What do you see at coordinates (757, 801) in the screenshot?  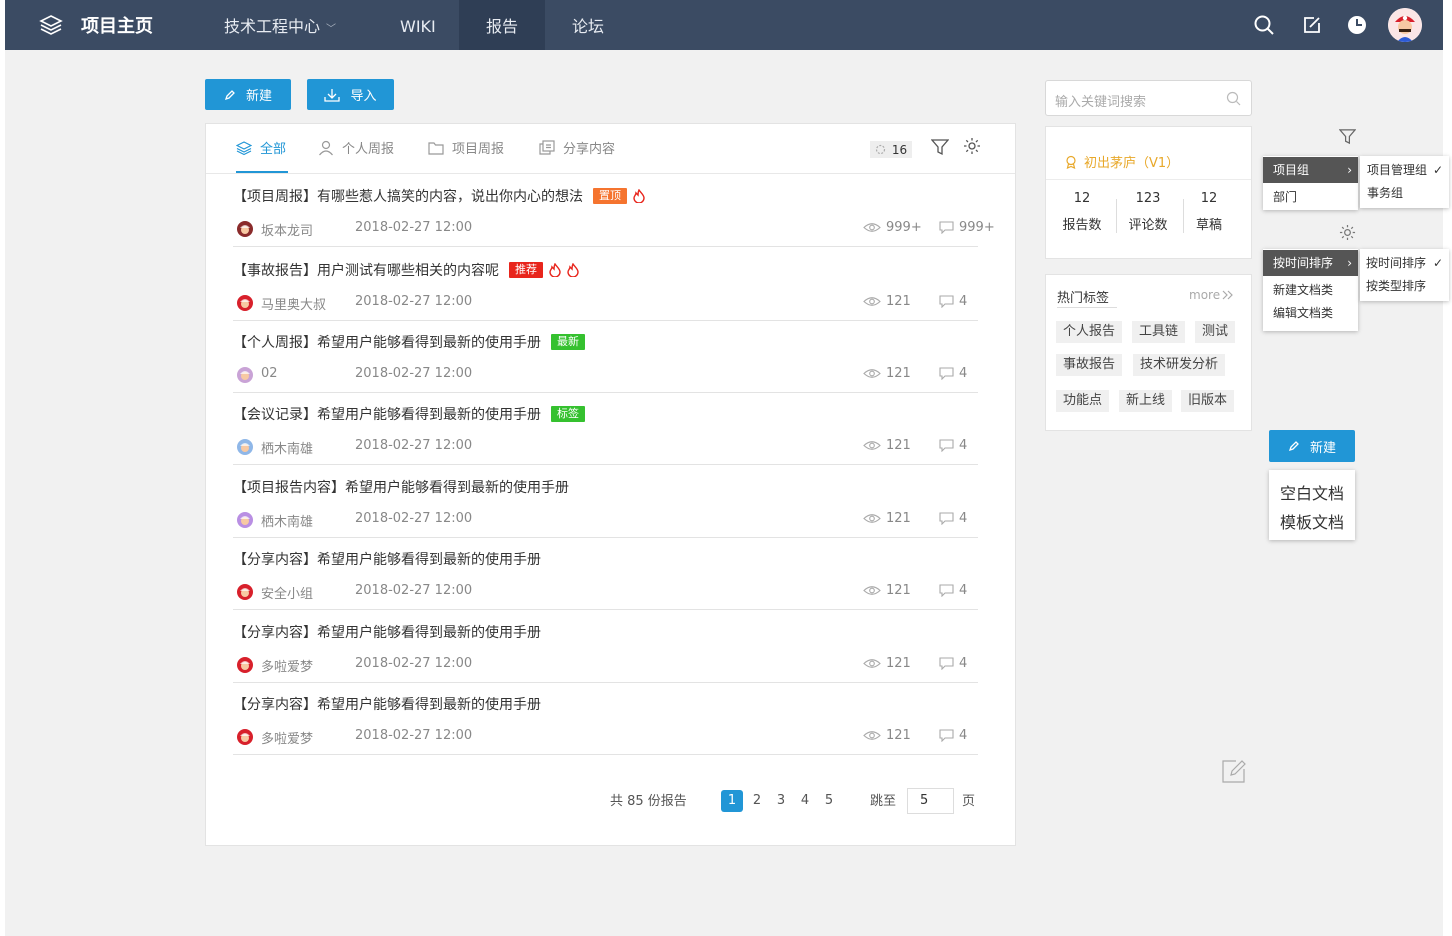 I see `page-button: 2` at bounding box center [757, 801].